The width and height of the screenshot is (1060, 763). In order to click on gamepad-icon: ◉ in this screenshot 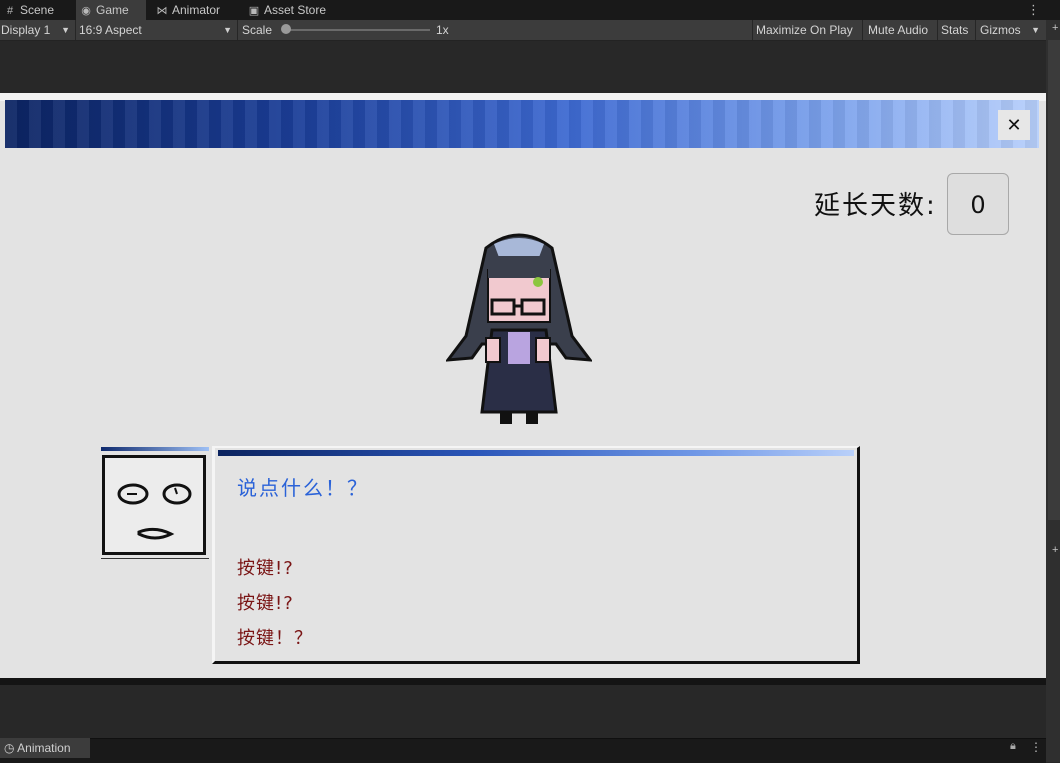, I will do `click(86, 11)`.